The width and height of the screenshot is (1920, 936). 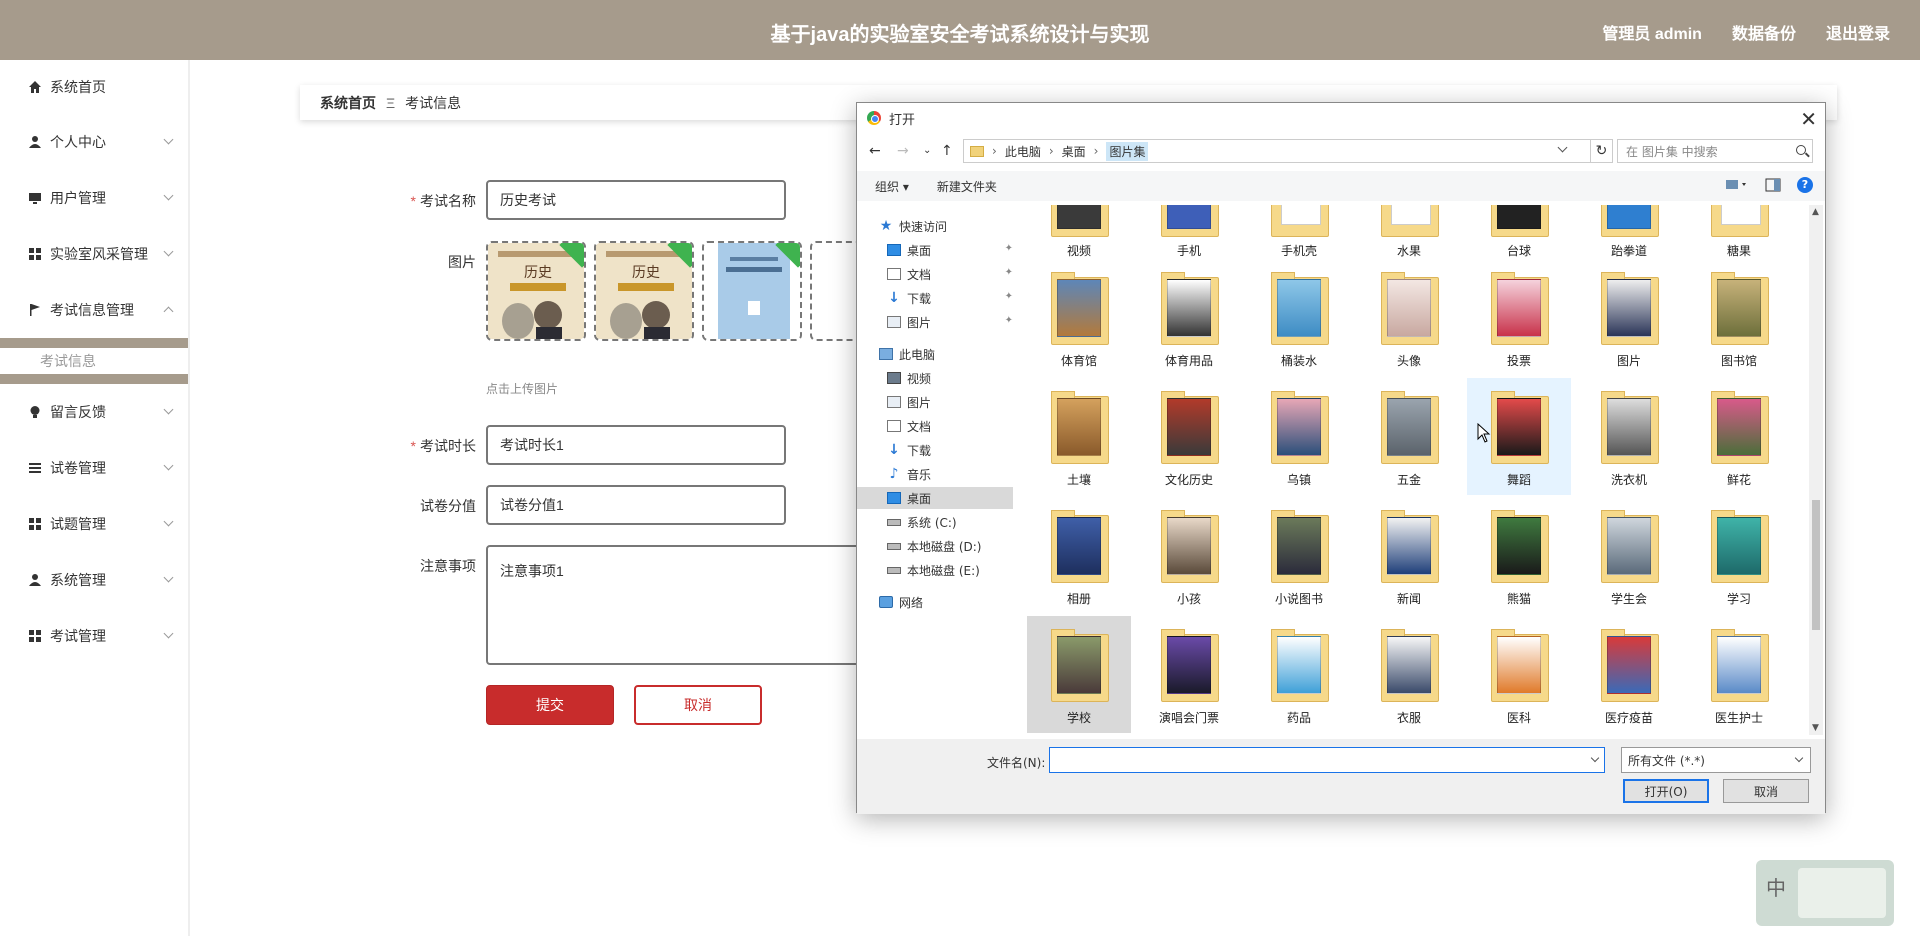 I want to click on folder-tile: 水果, so click(x=1409, y=232).